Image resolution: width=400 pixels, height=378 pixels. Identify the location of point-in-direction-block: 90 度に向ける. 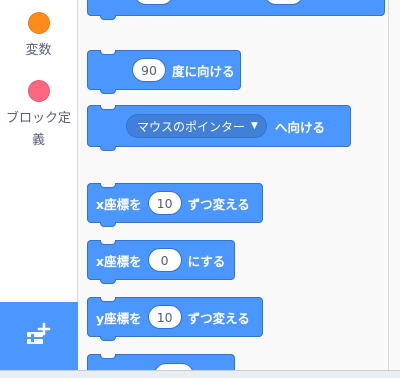
(164, 72).